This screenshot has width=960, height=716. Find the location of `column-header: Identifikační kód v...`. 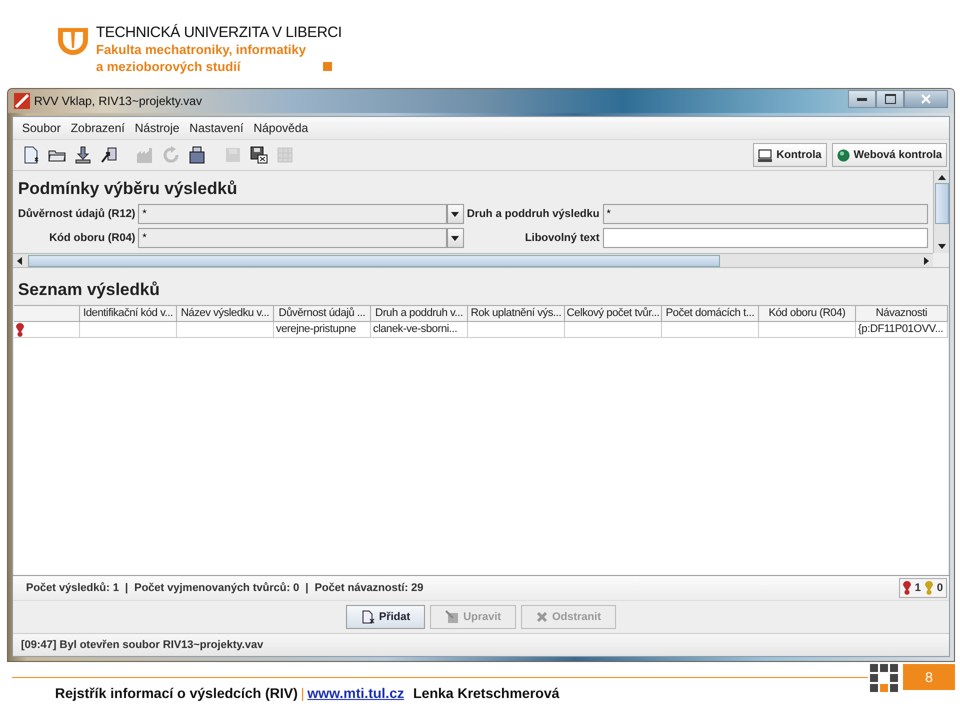

column-header: Identifikační kód v... is located at coordinates (128, 314).